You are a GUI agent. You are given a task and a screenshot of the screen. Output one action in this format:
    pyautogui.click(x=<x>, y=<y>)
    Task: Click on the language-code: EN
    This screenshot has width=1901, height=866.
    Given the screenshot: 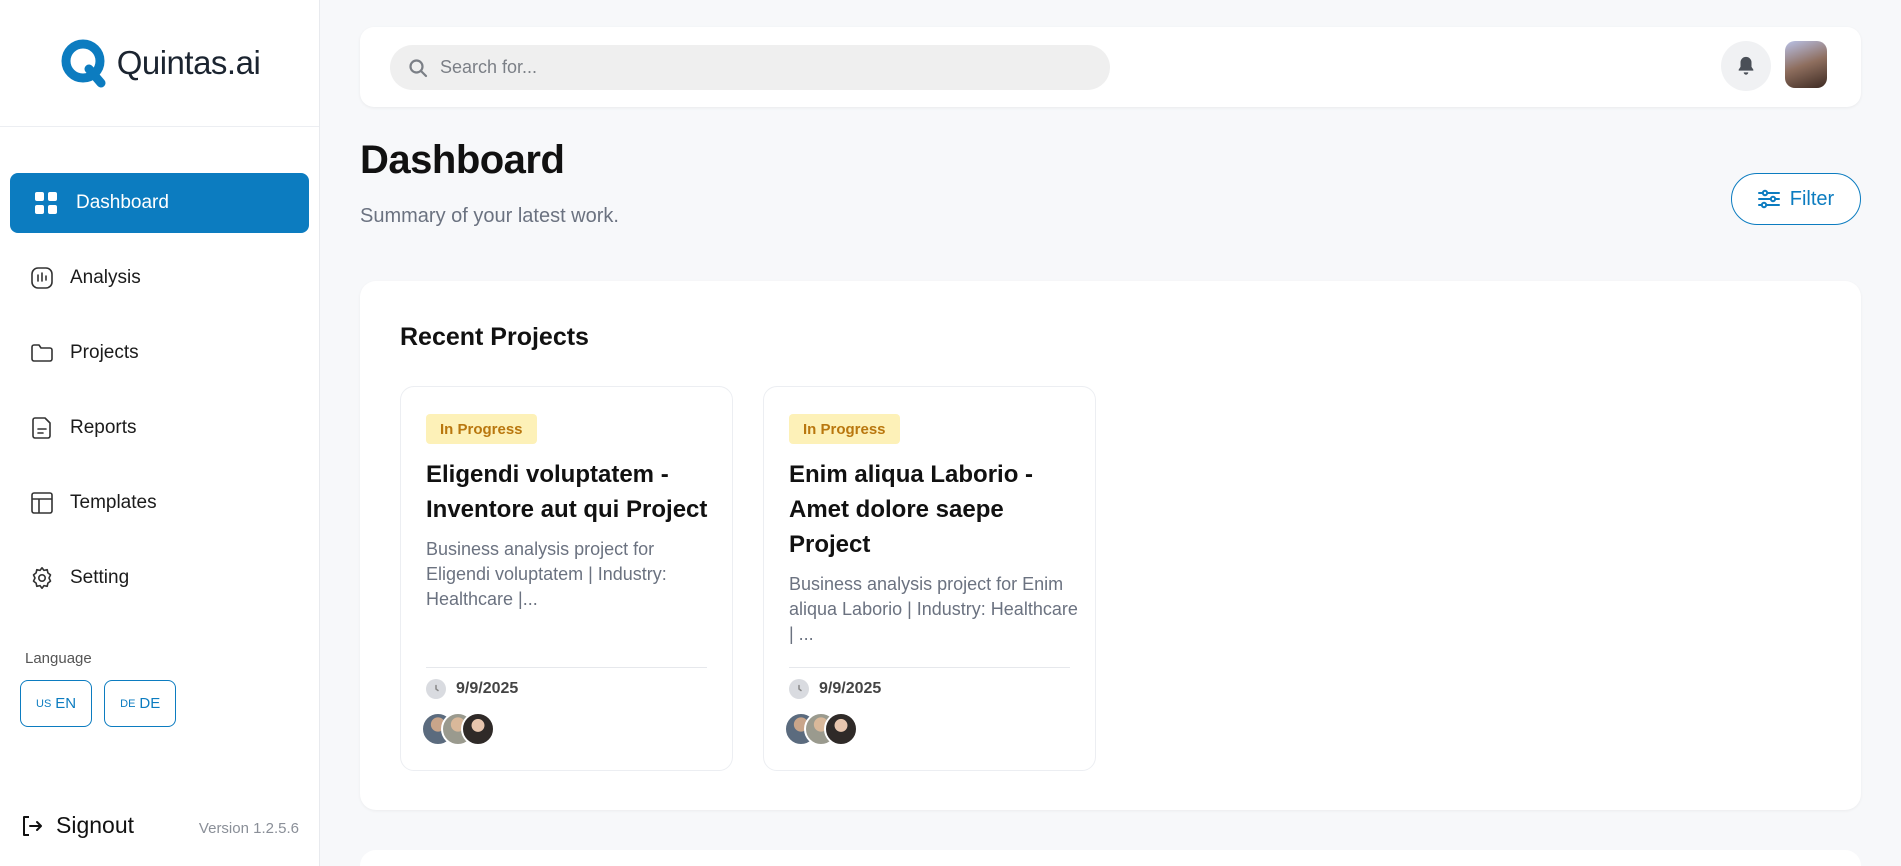 What is the action you would take?
    pyautogui.click(x=66, y=703)
    